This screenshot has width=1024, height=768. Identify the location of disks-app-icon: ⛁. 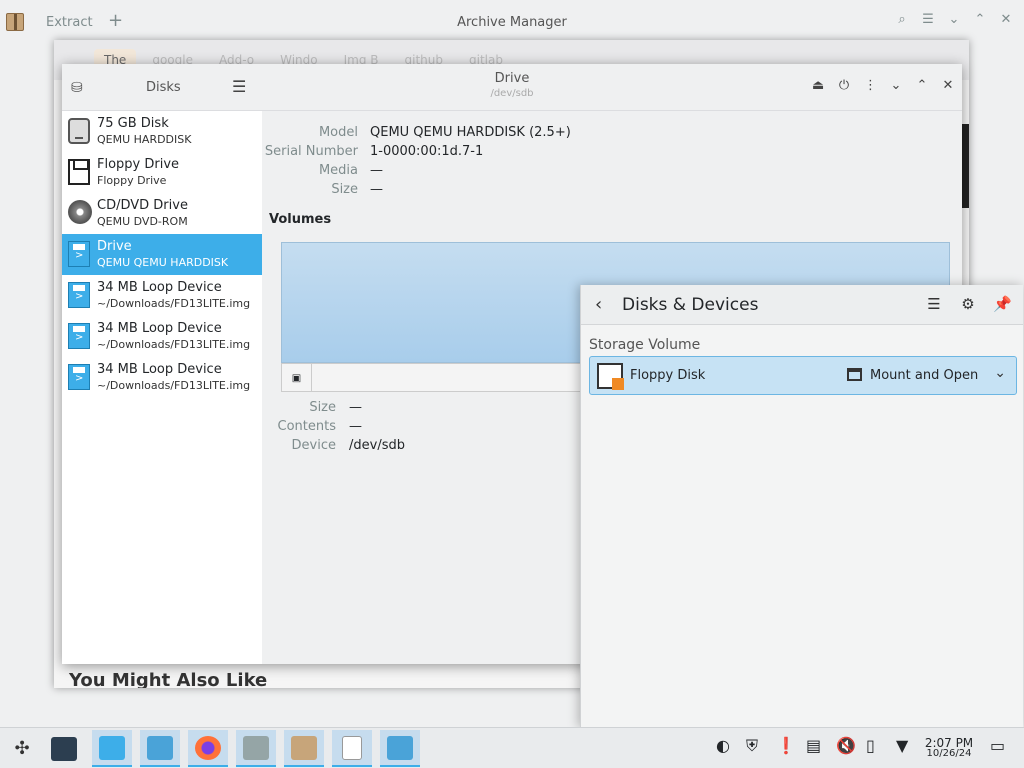
(77, 88).